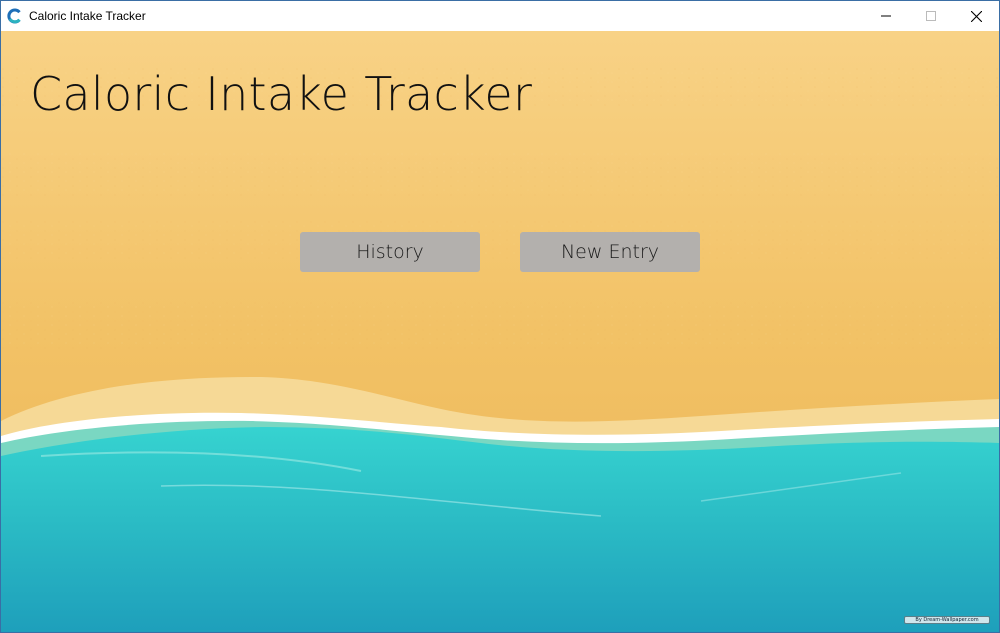  I want to click on history-button: History, so click(390, 252).